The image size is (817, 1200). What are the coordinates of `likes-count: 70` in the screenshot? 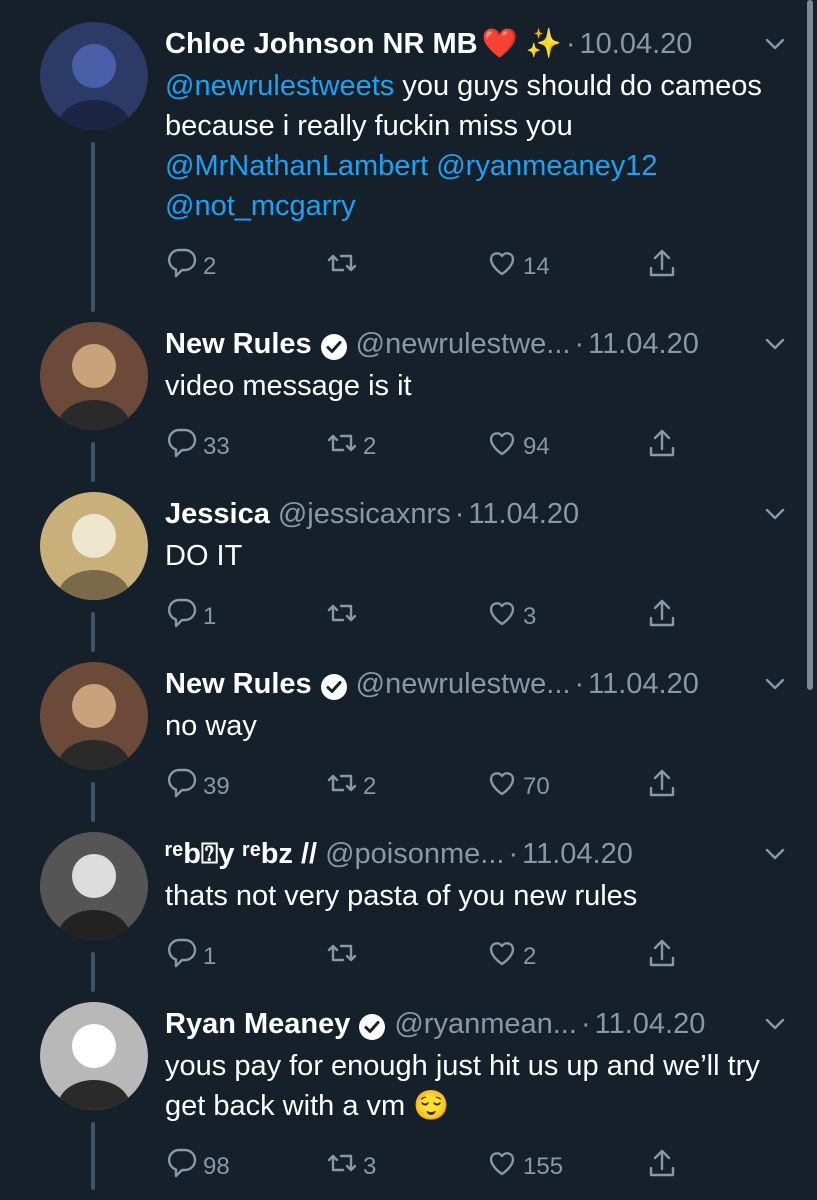 It's located at (536, 786).